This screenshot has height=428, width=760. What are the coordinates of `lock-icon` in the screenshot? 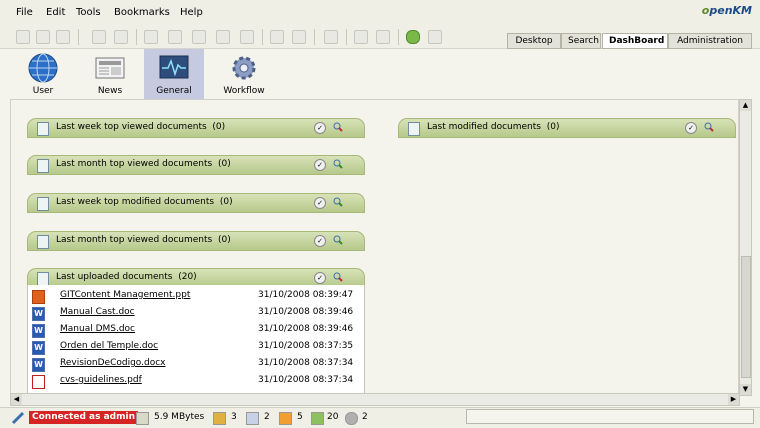 It's located at (99, 37).